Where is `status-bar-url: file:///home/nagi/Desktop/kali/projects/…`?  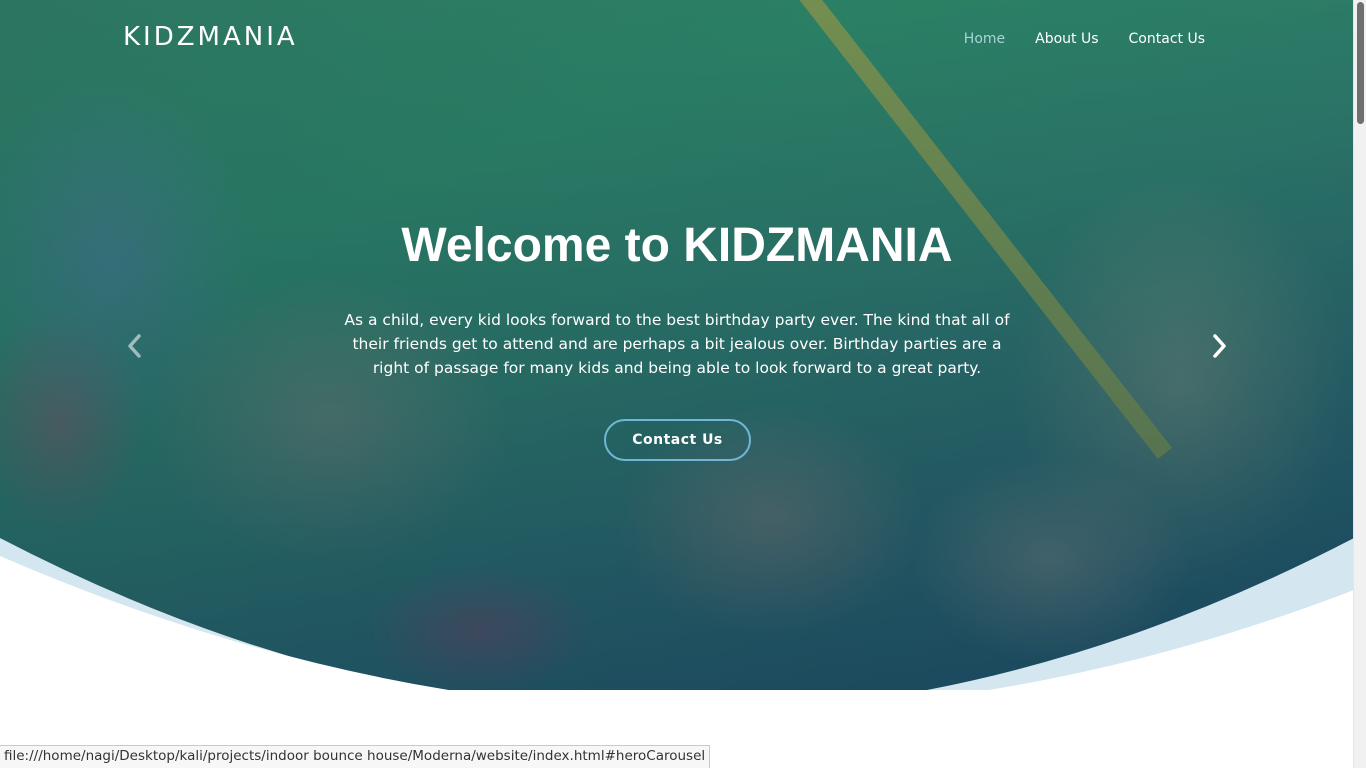
status-bar-url: file:///home/nagi/Desktop/kali/projects/… is located at coordinates (355, 756).